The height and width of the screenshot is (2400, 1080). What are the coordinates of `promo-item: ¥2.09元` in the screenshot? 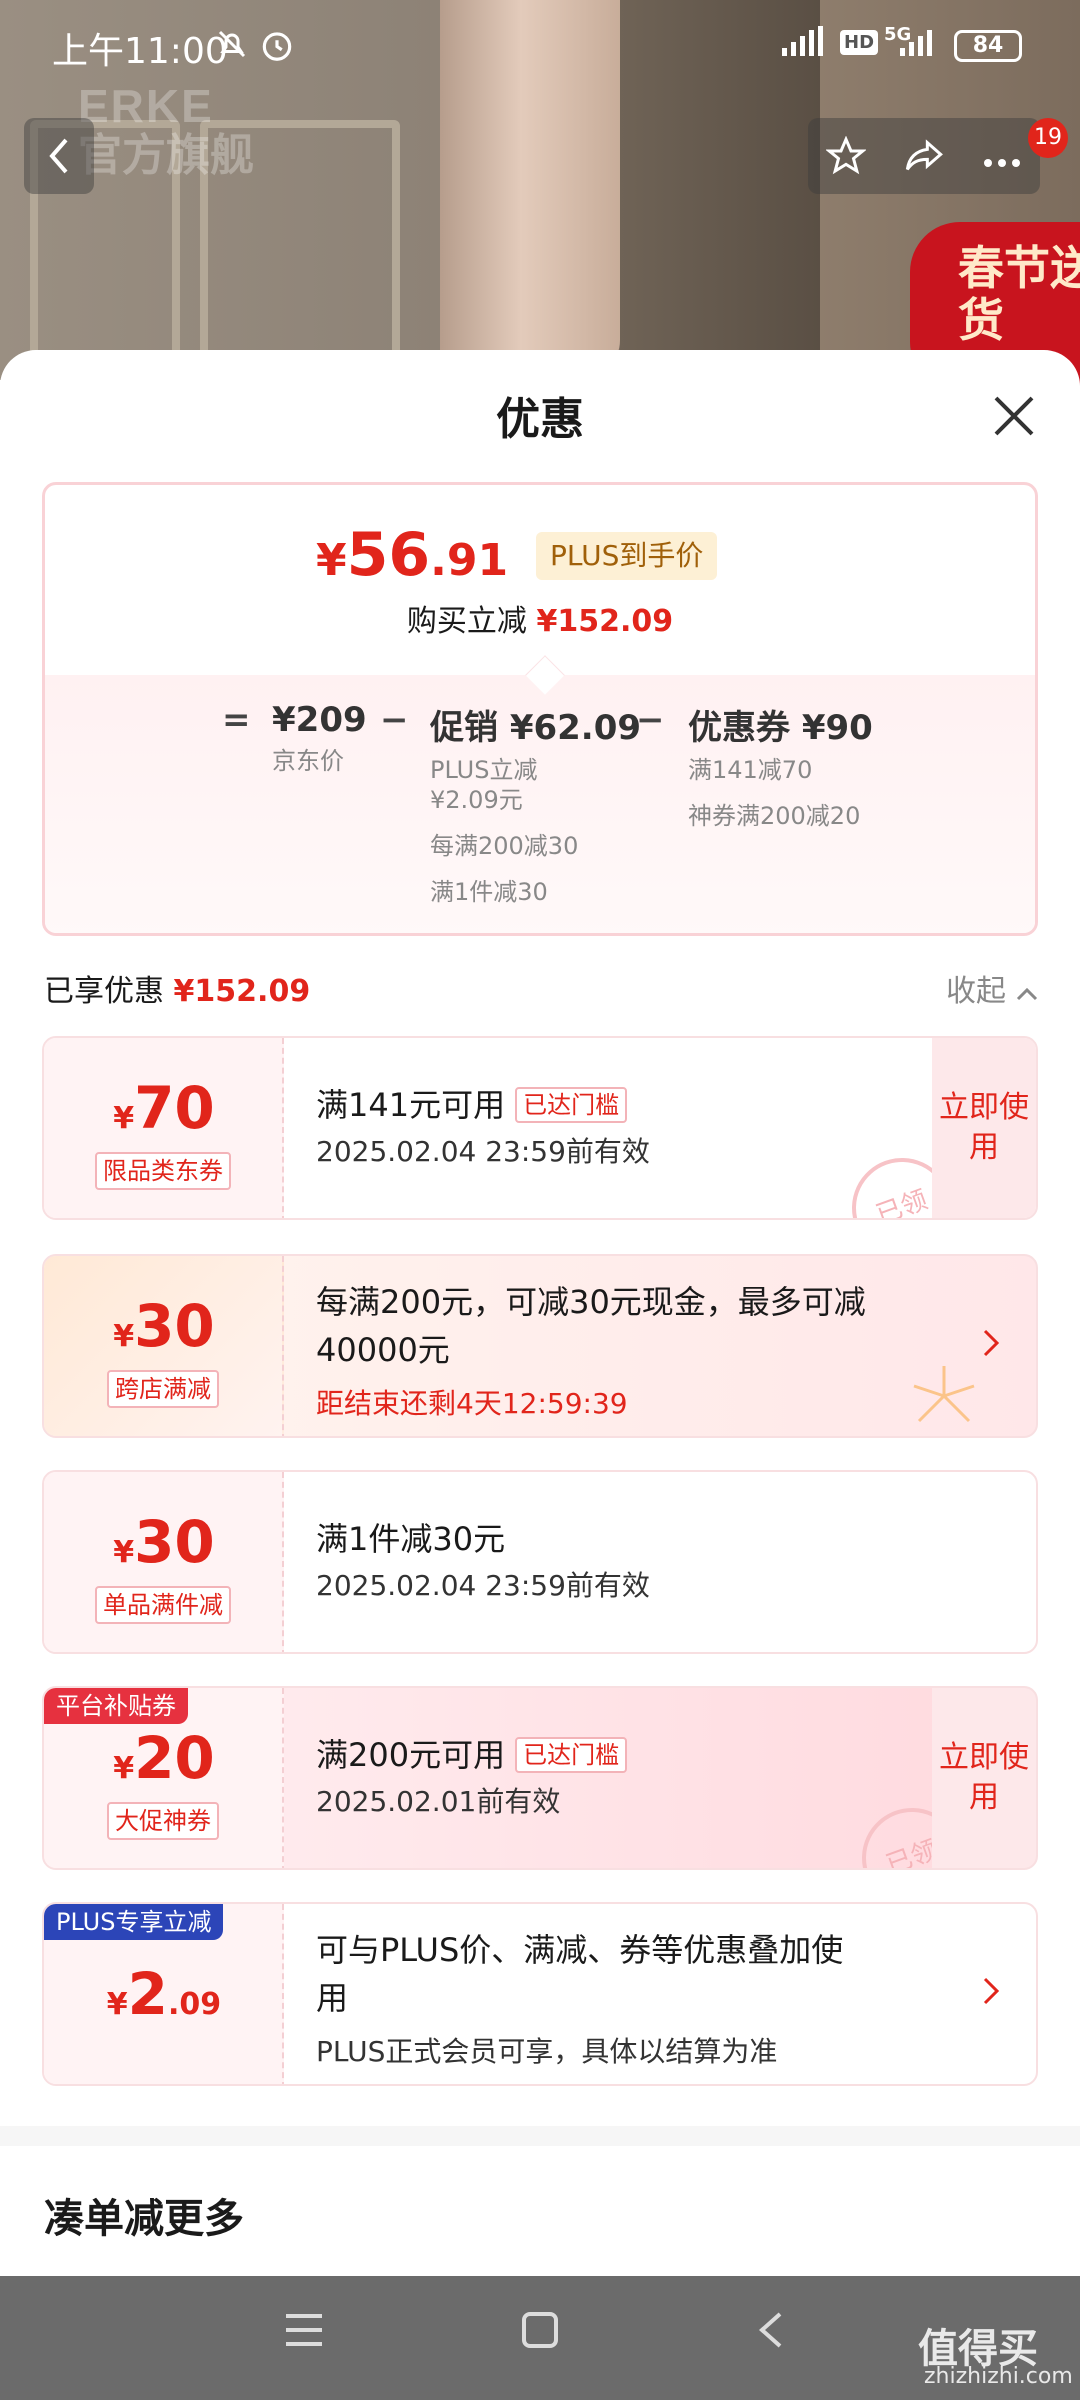 It's located at (476, 800).